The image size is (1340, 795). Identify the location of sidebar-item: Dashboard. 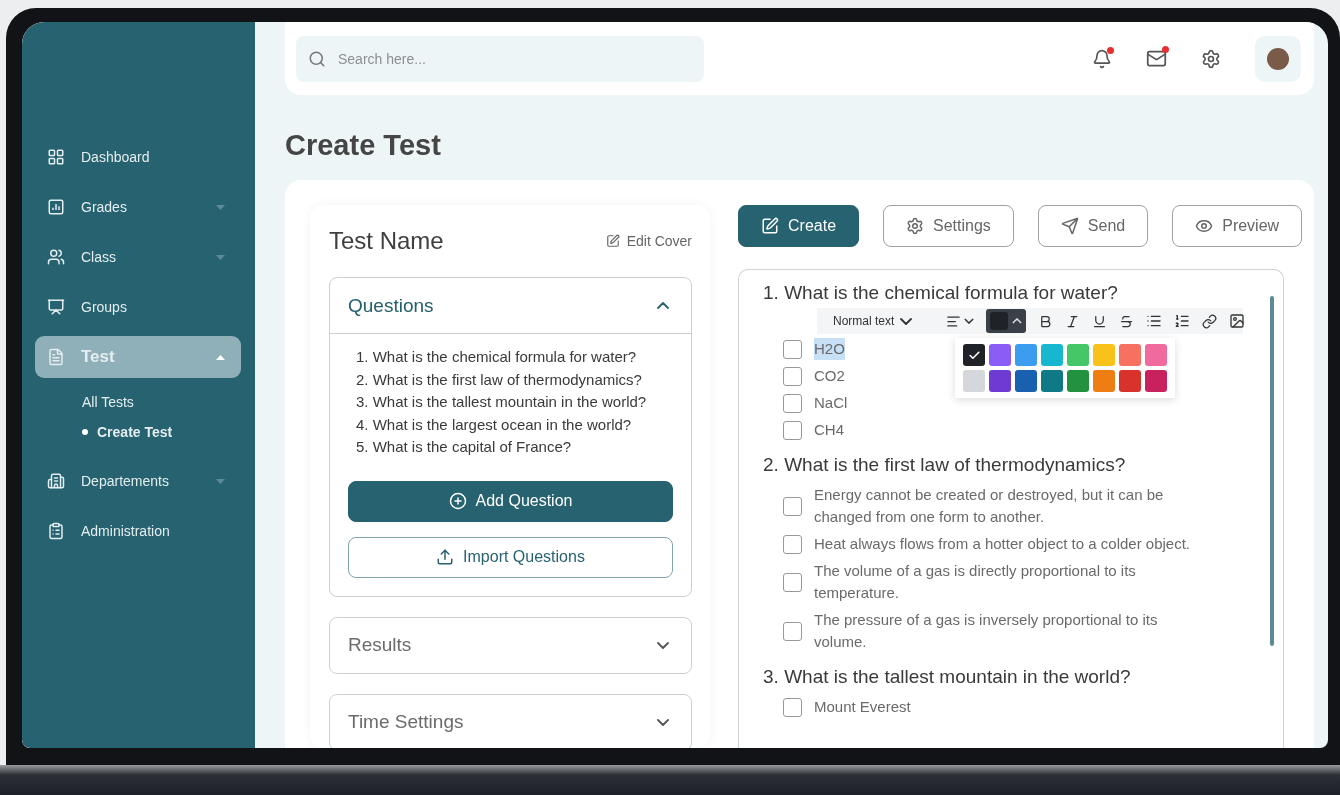
(138, 157).